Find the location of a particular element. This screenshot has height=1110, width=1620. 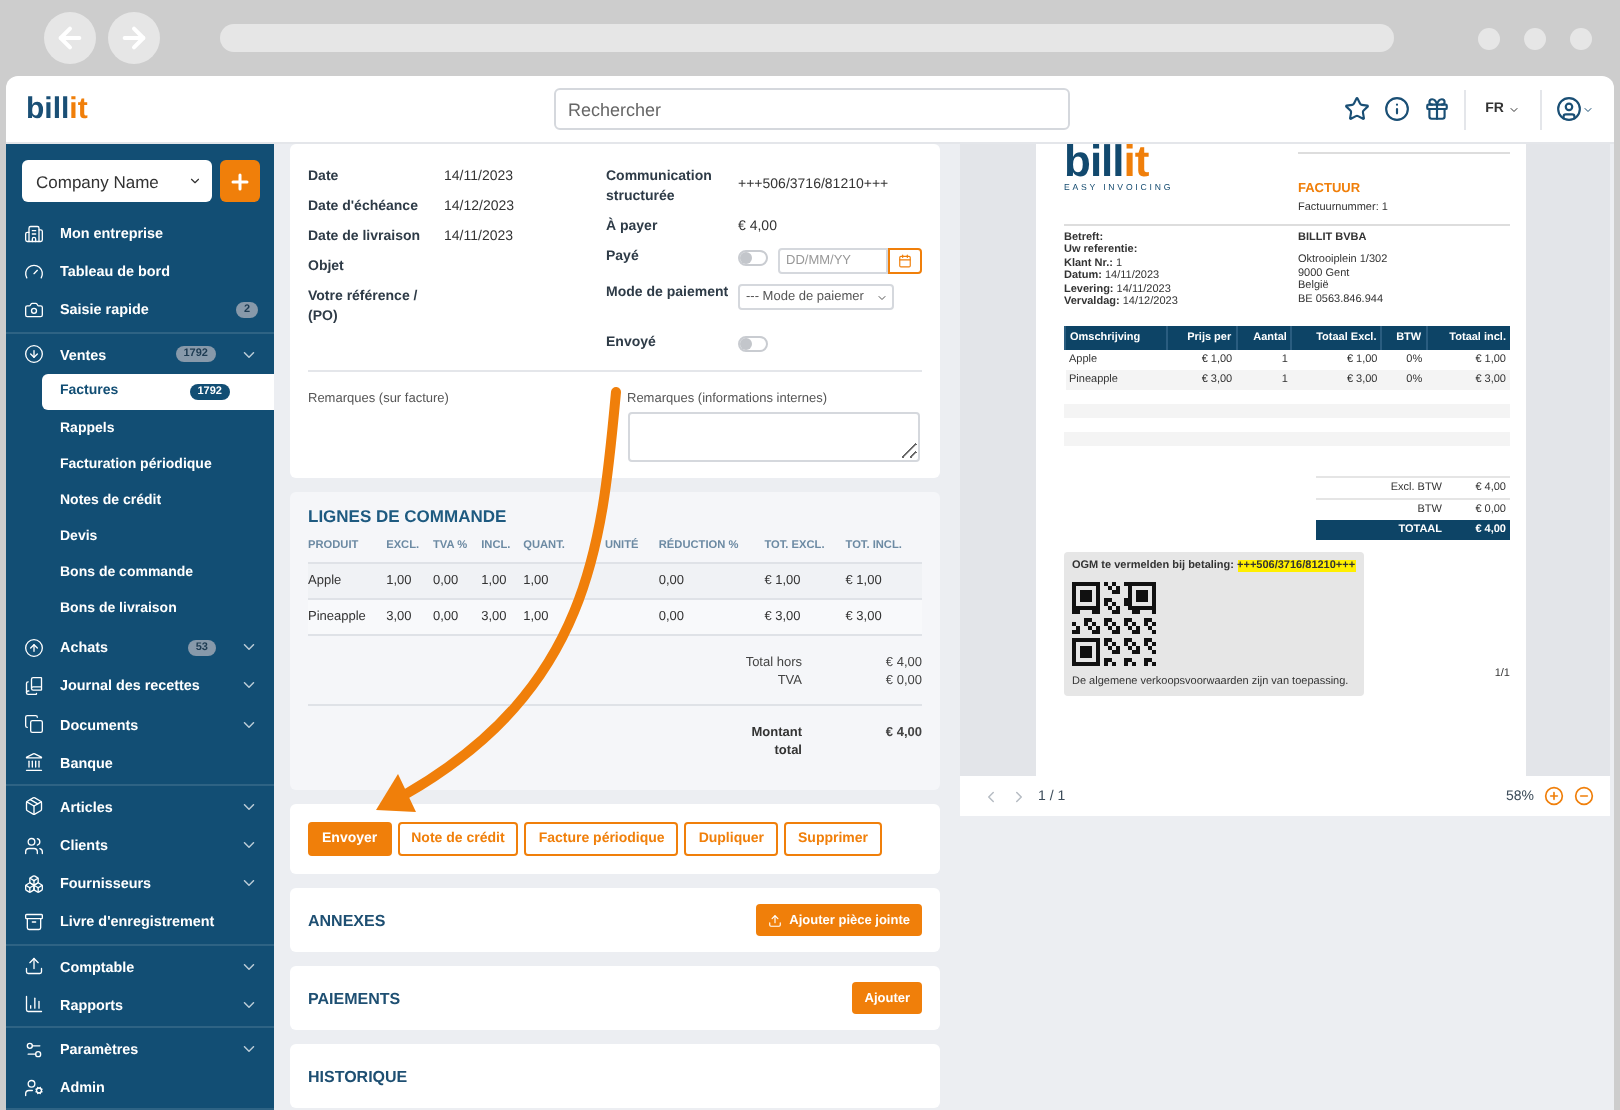

info-icon is located at coordinates (1396, 109).